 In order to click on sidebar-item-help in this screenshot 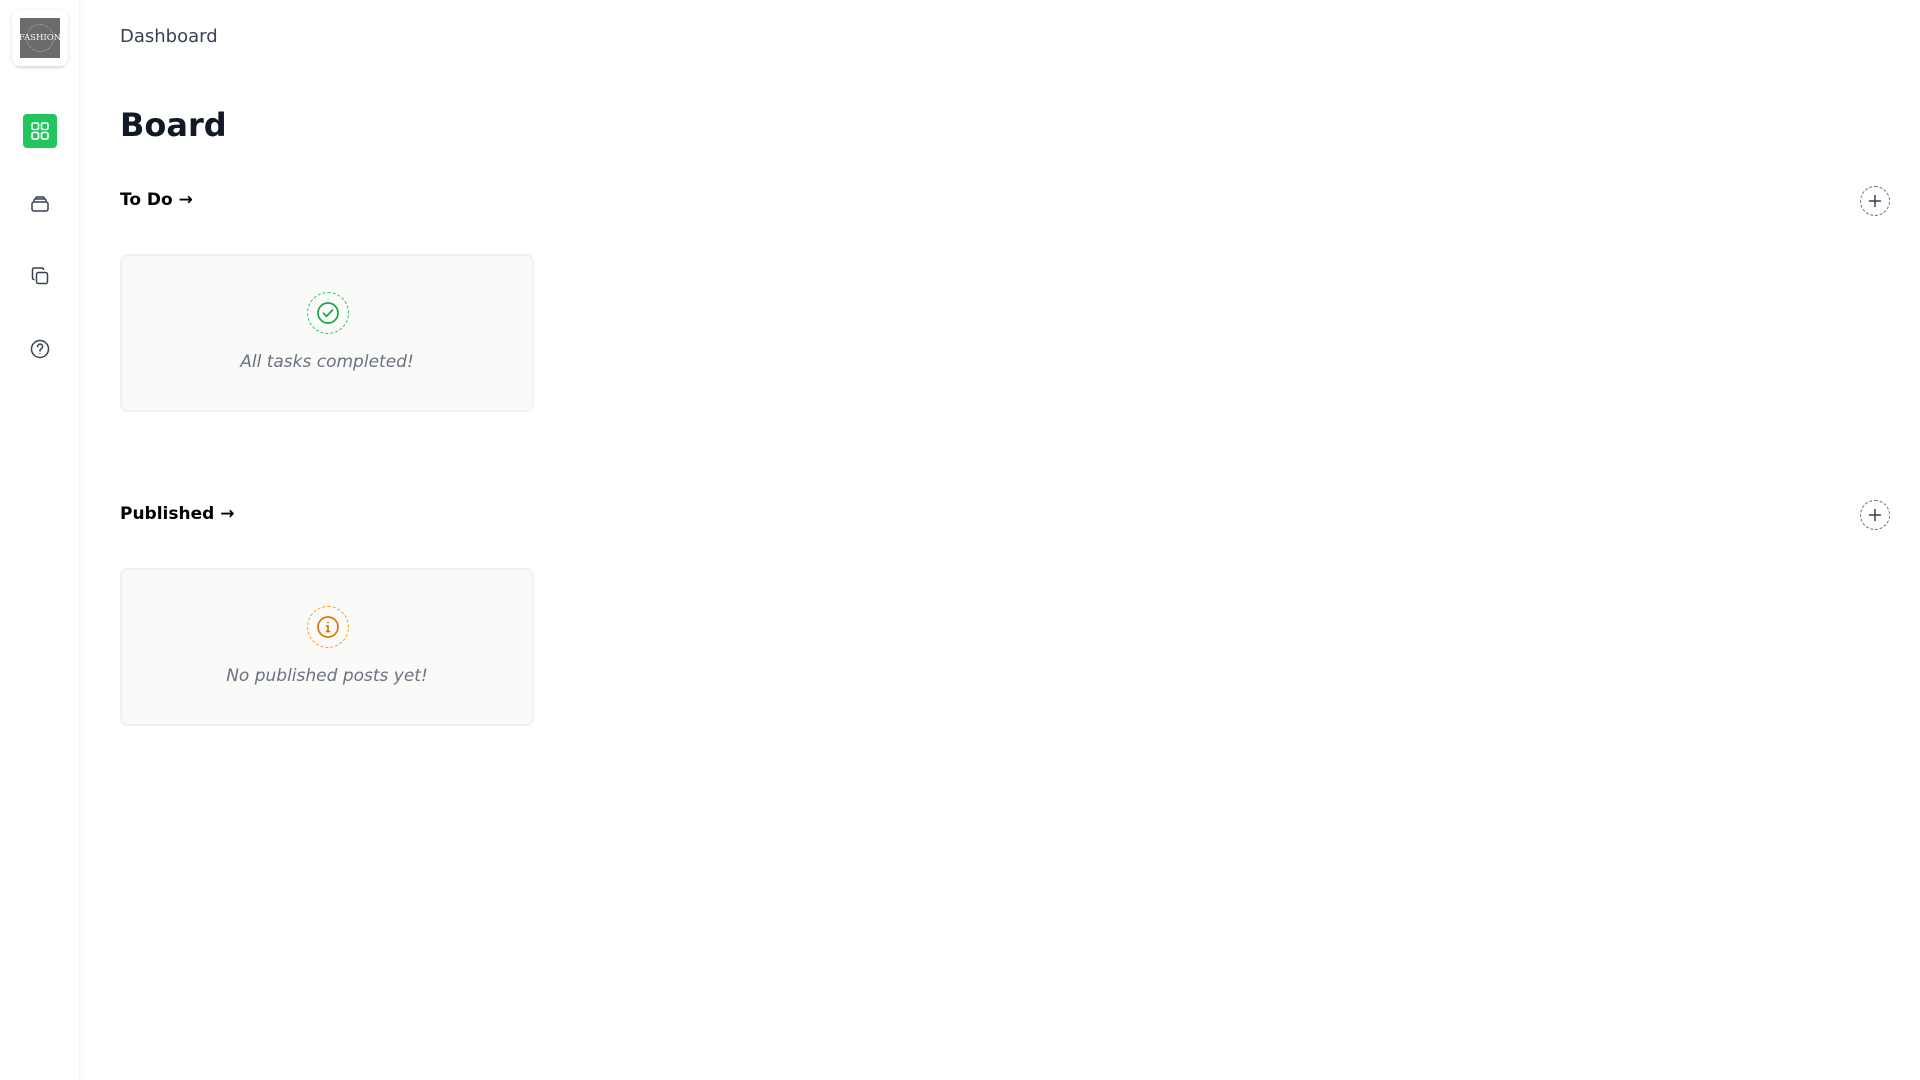, I will do `click(40, 349)`.